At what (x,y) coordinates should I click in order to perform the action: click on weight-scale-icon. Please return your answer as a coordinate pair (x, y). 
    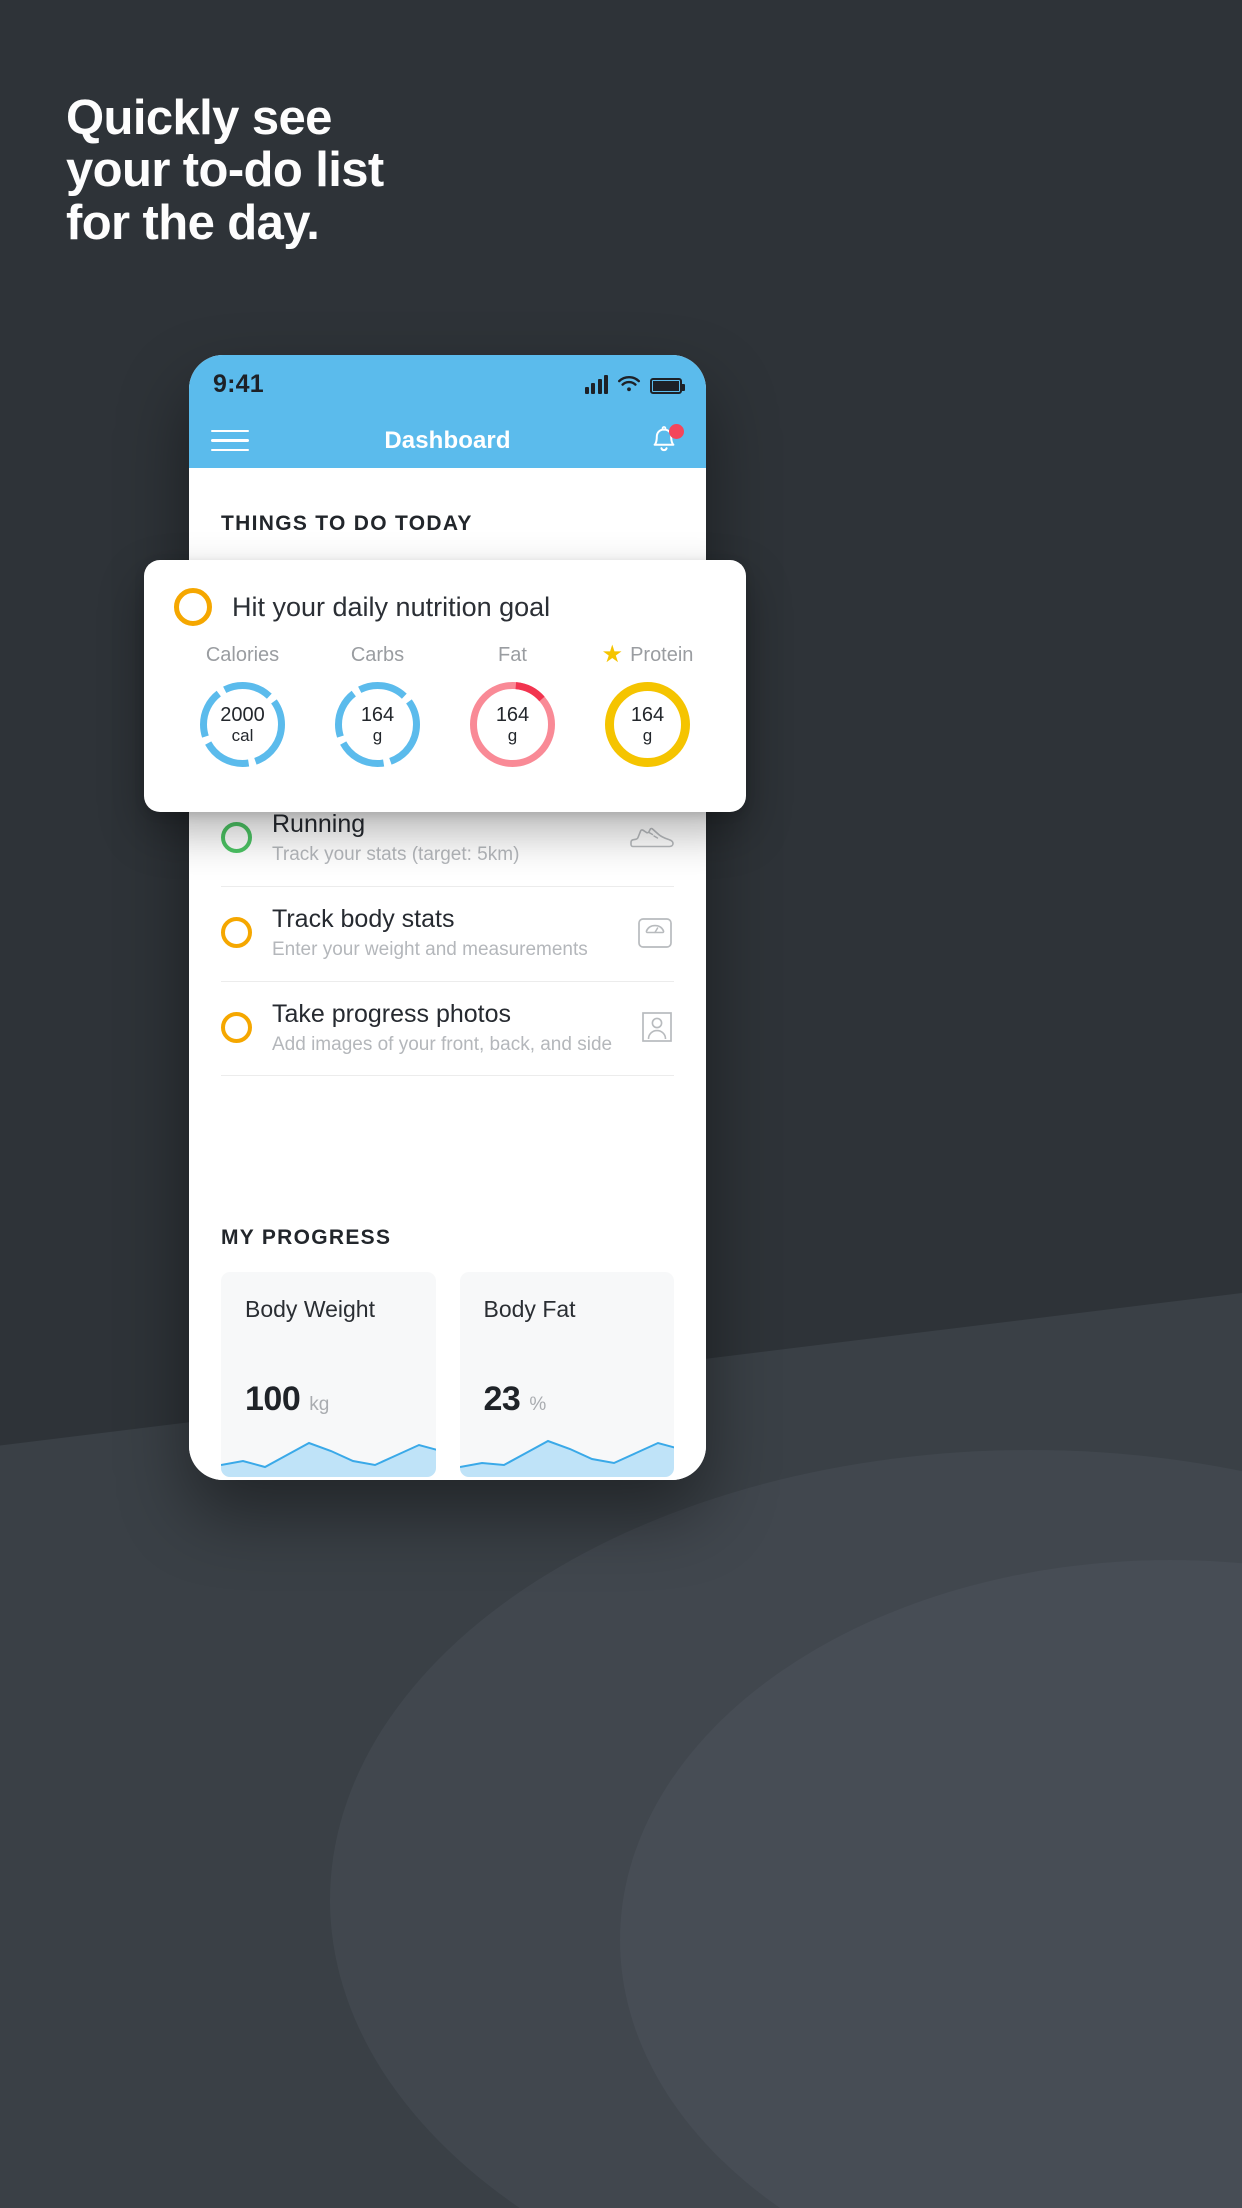
    Looking at the image, I should click on (651, 933).